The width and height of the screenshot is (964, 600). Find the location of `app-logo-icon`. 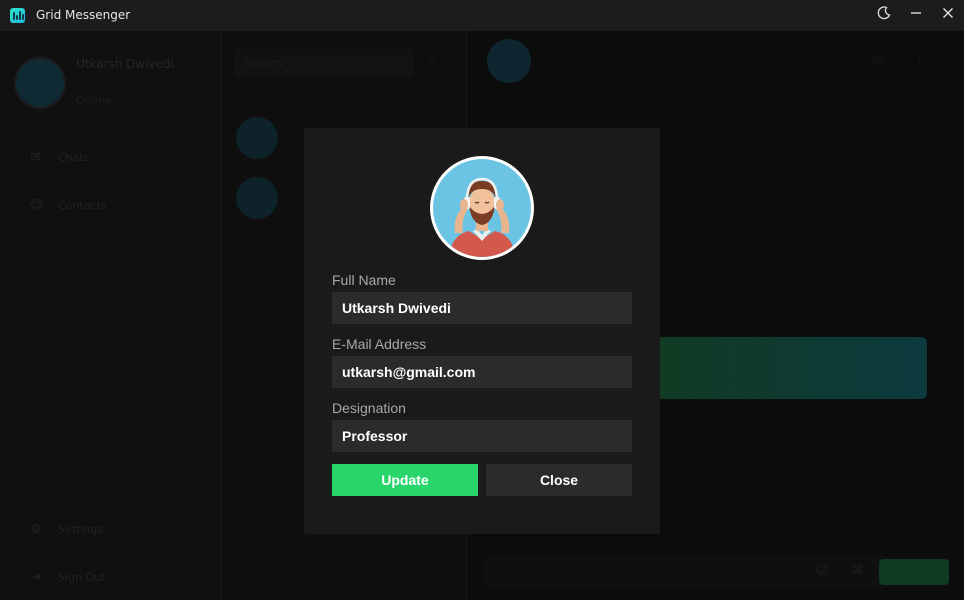

app-logo-icon is located at coordinates (17, 15).